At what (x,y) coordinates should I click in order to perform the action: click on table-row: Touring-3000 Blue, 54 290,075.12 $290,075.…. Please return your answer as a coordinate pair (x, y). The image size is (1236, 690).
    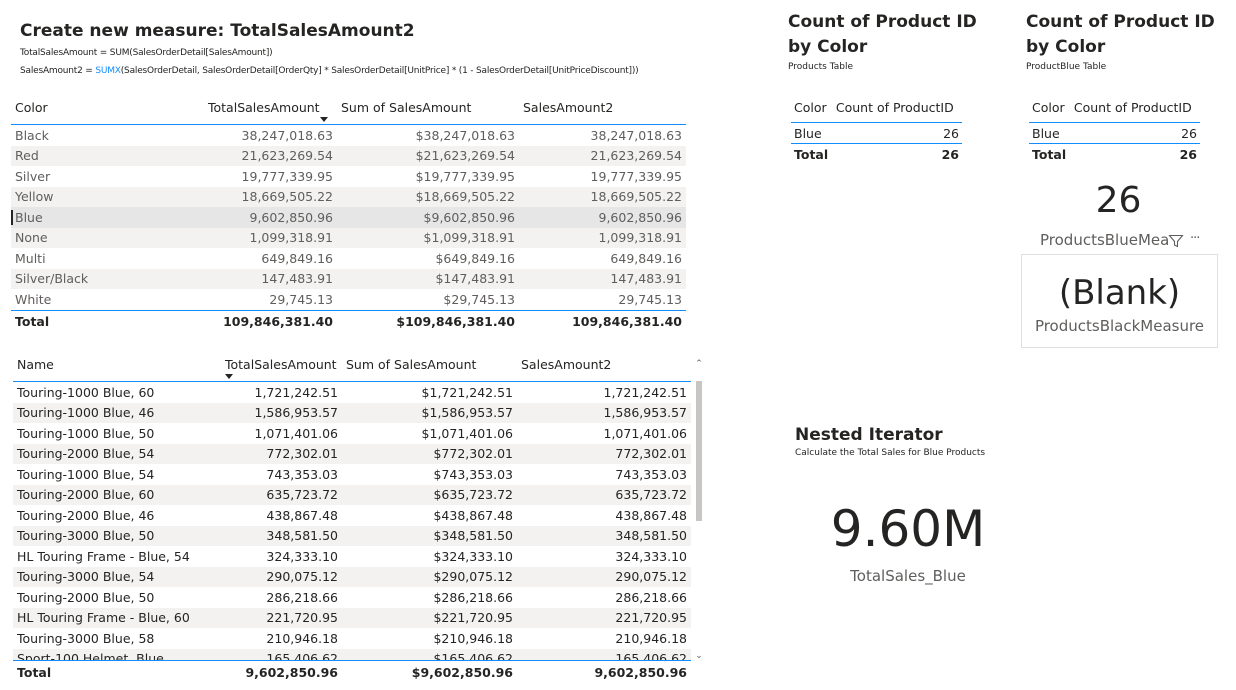
    Looking at the image, I should click on (352, 576).